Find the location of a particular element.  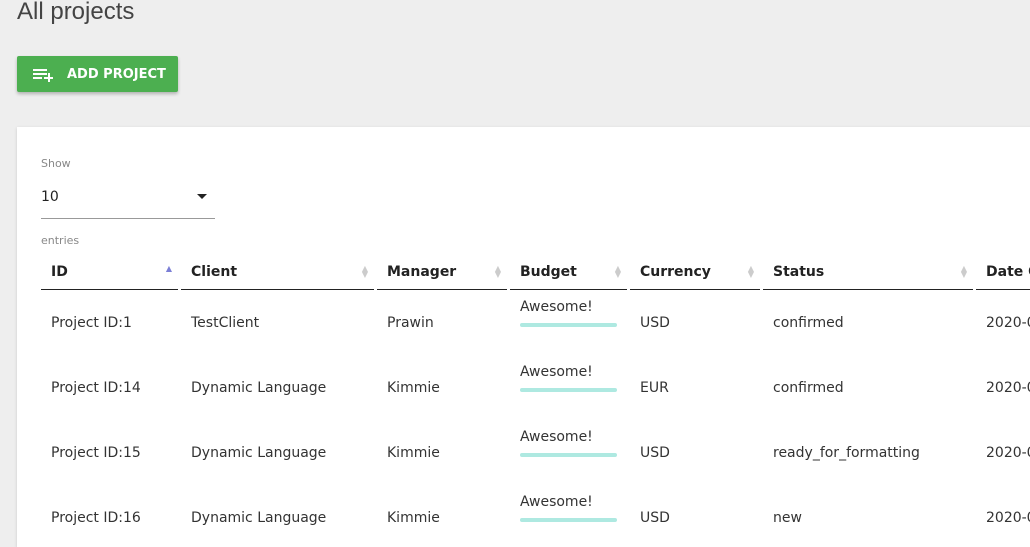

column-label: Status is located at coordinates (799, 272).